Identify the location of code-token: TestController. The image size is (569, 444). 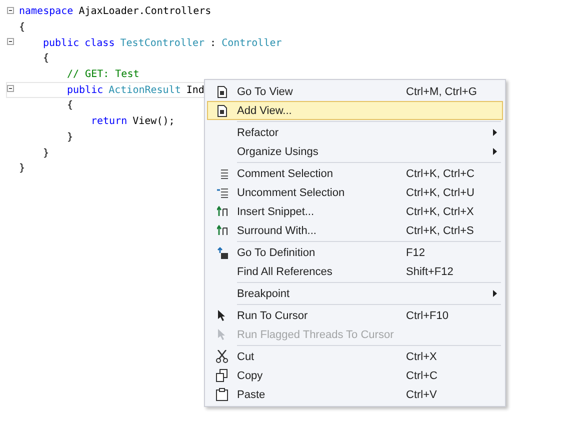
(162, 43).